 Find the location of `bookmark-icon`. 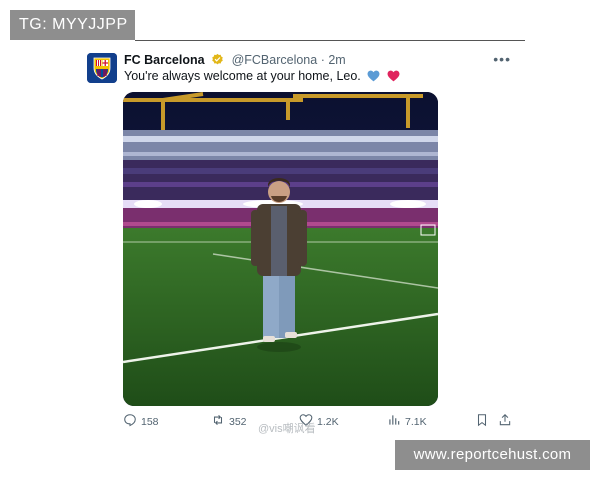

bookmark-icon is located at coordinates (482, 421).